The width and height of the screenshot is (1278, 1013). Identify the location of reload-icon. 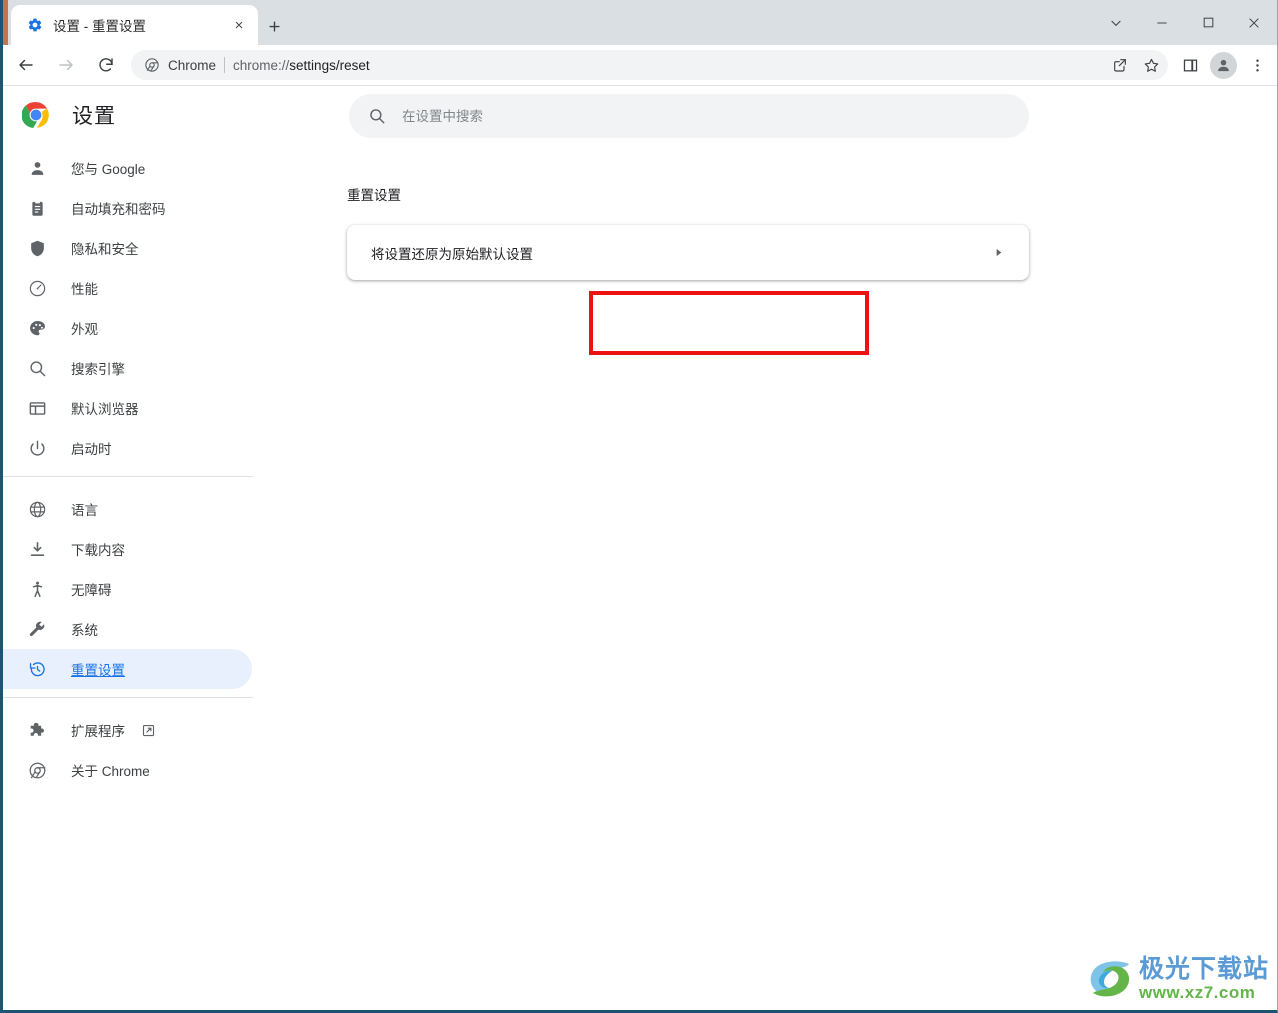
(106, 65).